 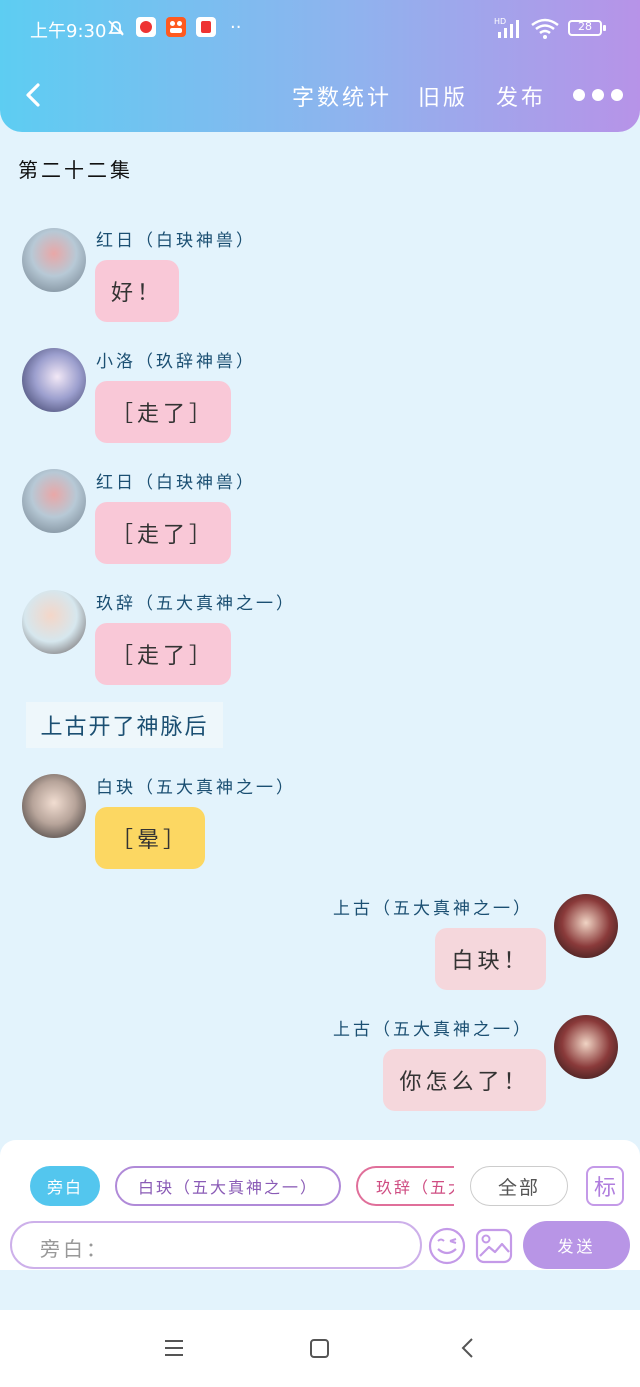 What do you see at coordinates (124, 725) in the screenshot?
I see `narration-line: 上古开了神脉后` at bounding box center [124, 725].